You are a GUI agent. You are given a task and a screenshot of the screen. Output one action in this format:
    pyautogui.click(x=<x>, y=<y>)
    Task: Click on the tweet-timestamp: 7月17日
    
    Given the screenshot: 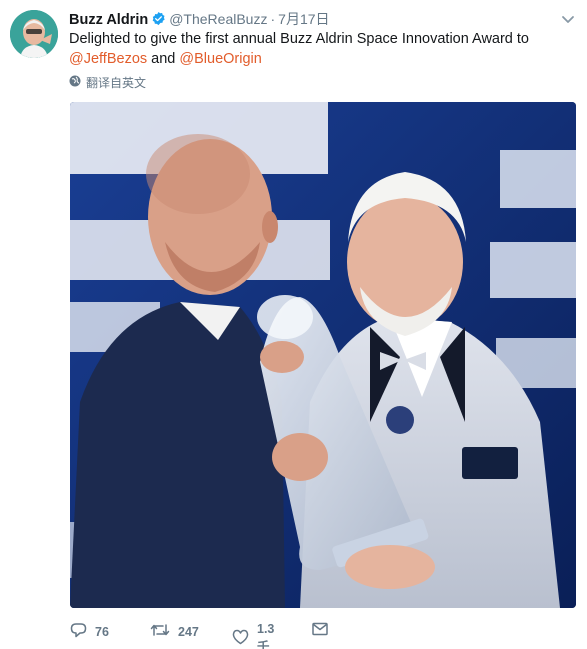 What is the action you would take?
    pyautogui.click(x=303, y=19)
    